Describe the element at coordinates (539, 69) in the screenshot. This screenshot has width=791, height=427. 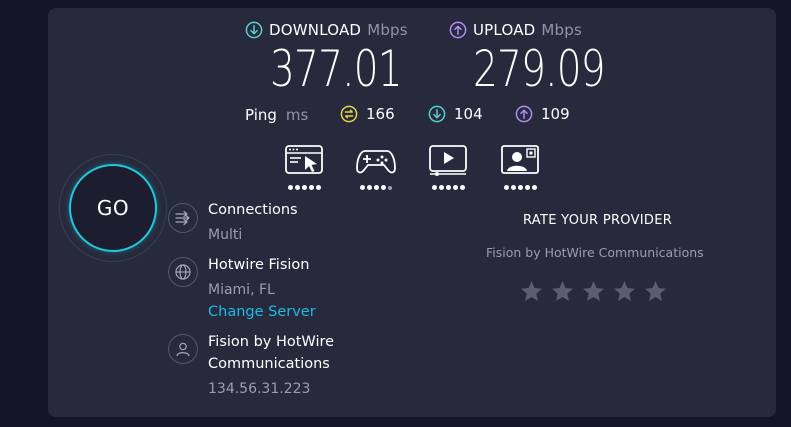
I see `upload-speed-value: 279.09` at that location.